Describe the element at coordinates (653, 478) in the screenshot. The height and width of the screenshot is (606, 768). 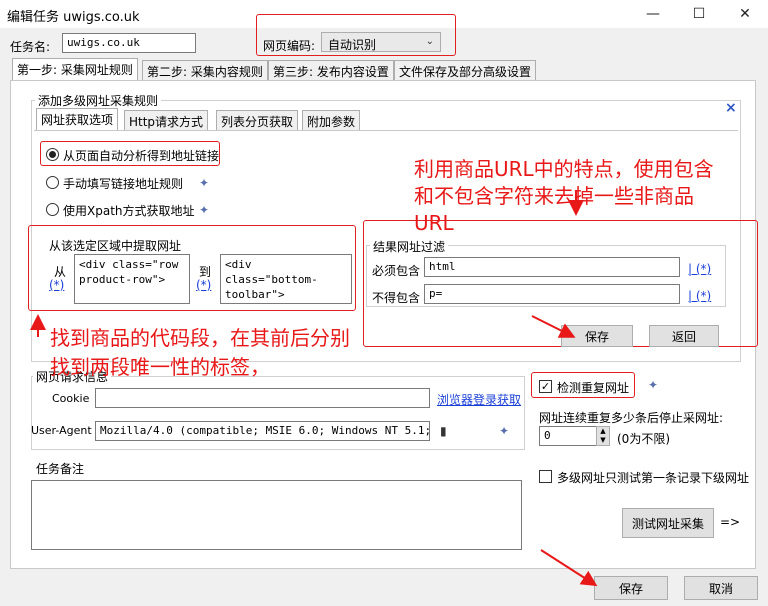
I see `test-first-label: 多级网址只测试第一条记录下级网址` at that location.